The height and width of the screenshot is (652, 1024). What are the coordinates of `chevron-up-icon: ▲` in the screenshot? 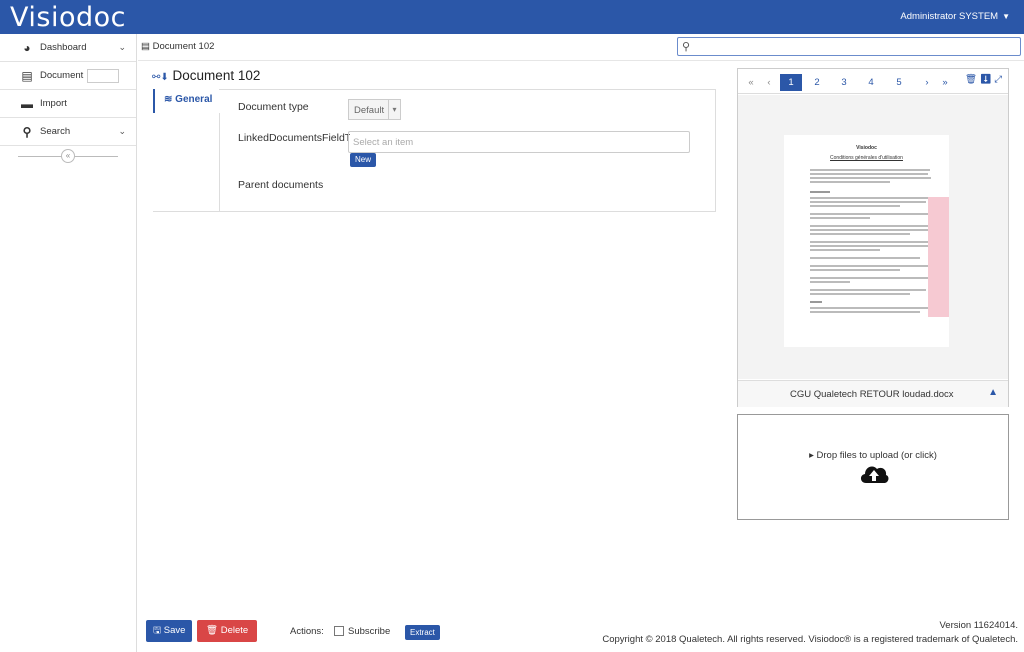 It's located at (993, 392).